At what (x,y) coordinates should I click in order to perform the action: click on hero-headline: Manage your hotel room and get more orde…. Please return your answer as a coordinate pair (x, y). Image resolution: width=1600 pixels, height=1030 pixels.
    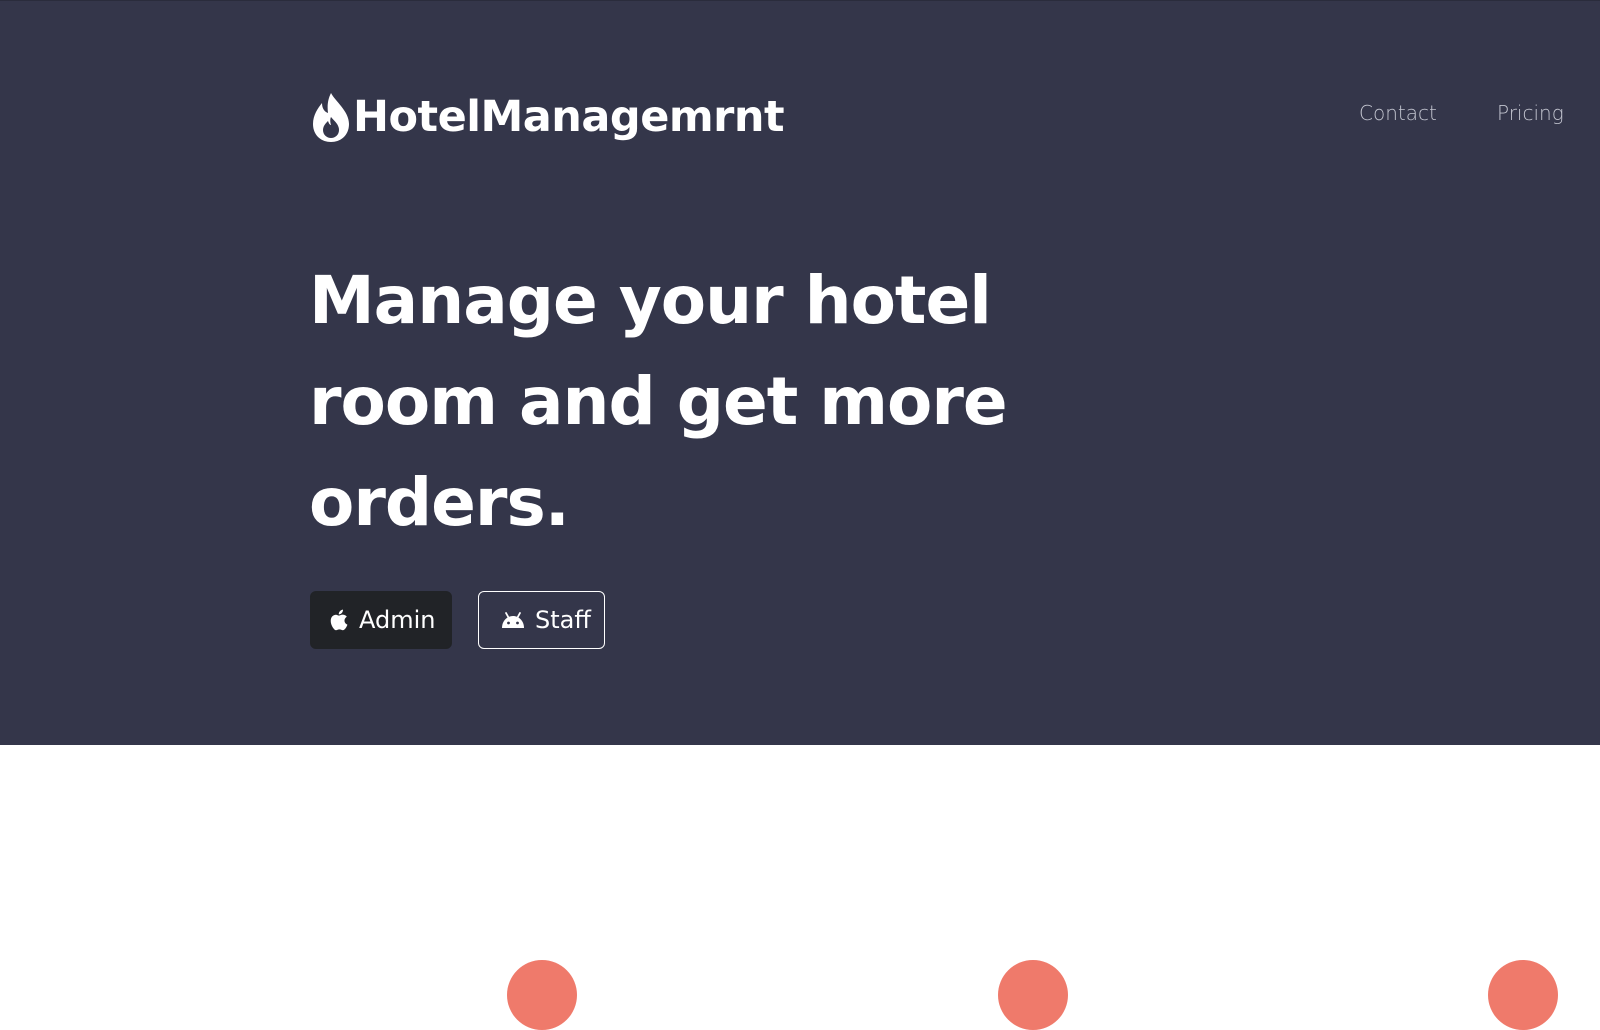
    Looking at the image, I should click on (658, 401).